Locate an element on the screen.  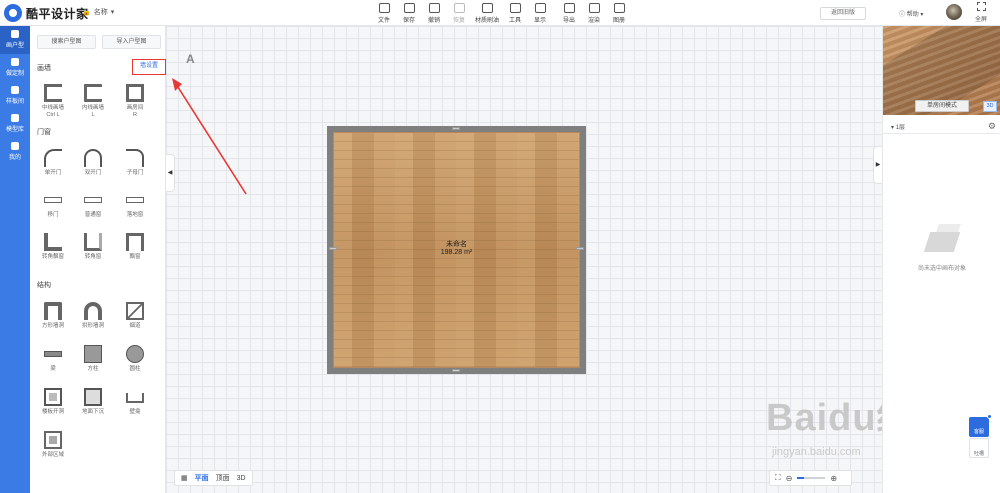
component-drop: 地面下沉 is located at coordinates (93, 402).